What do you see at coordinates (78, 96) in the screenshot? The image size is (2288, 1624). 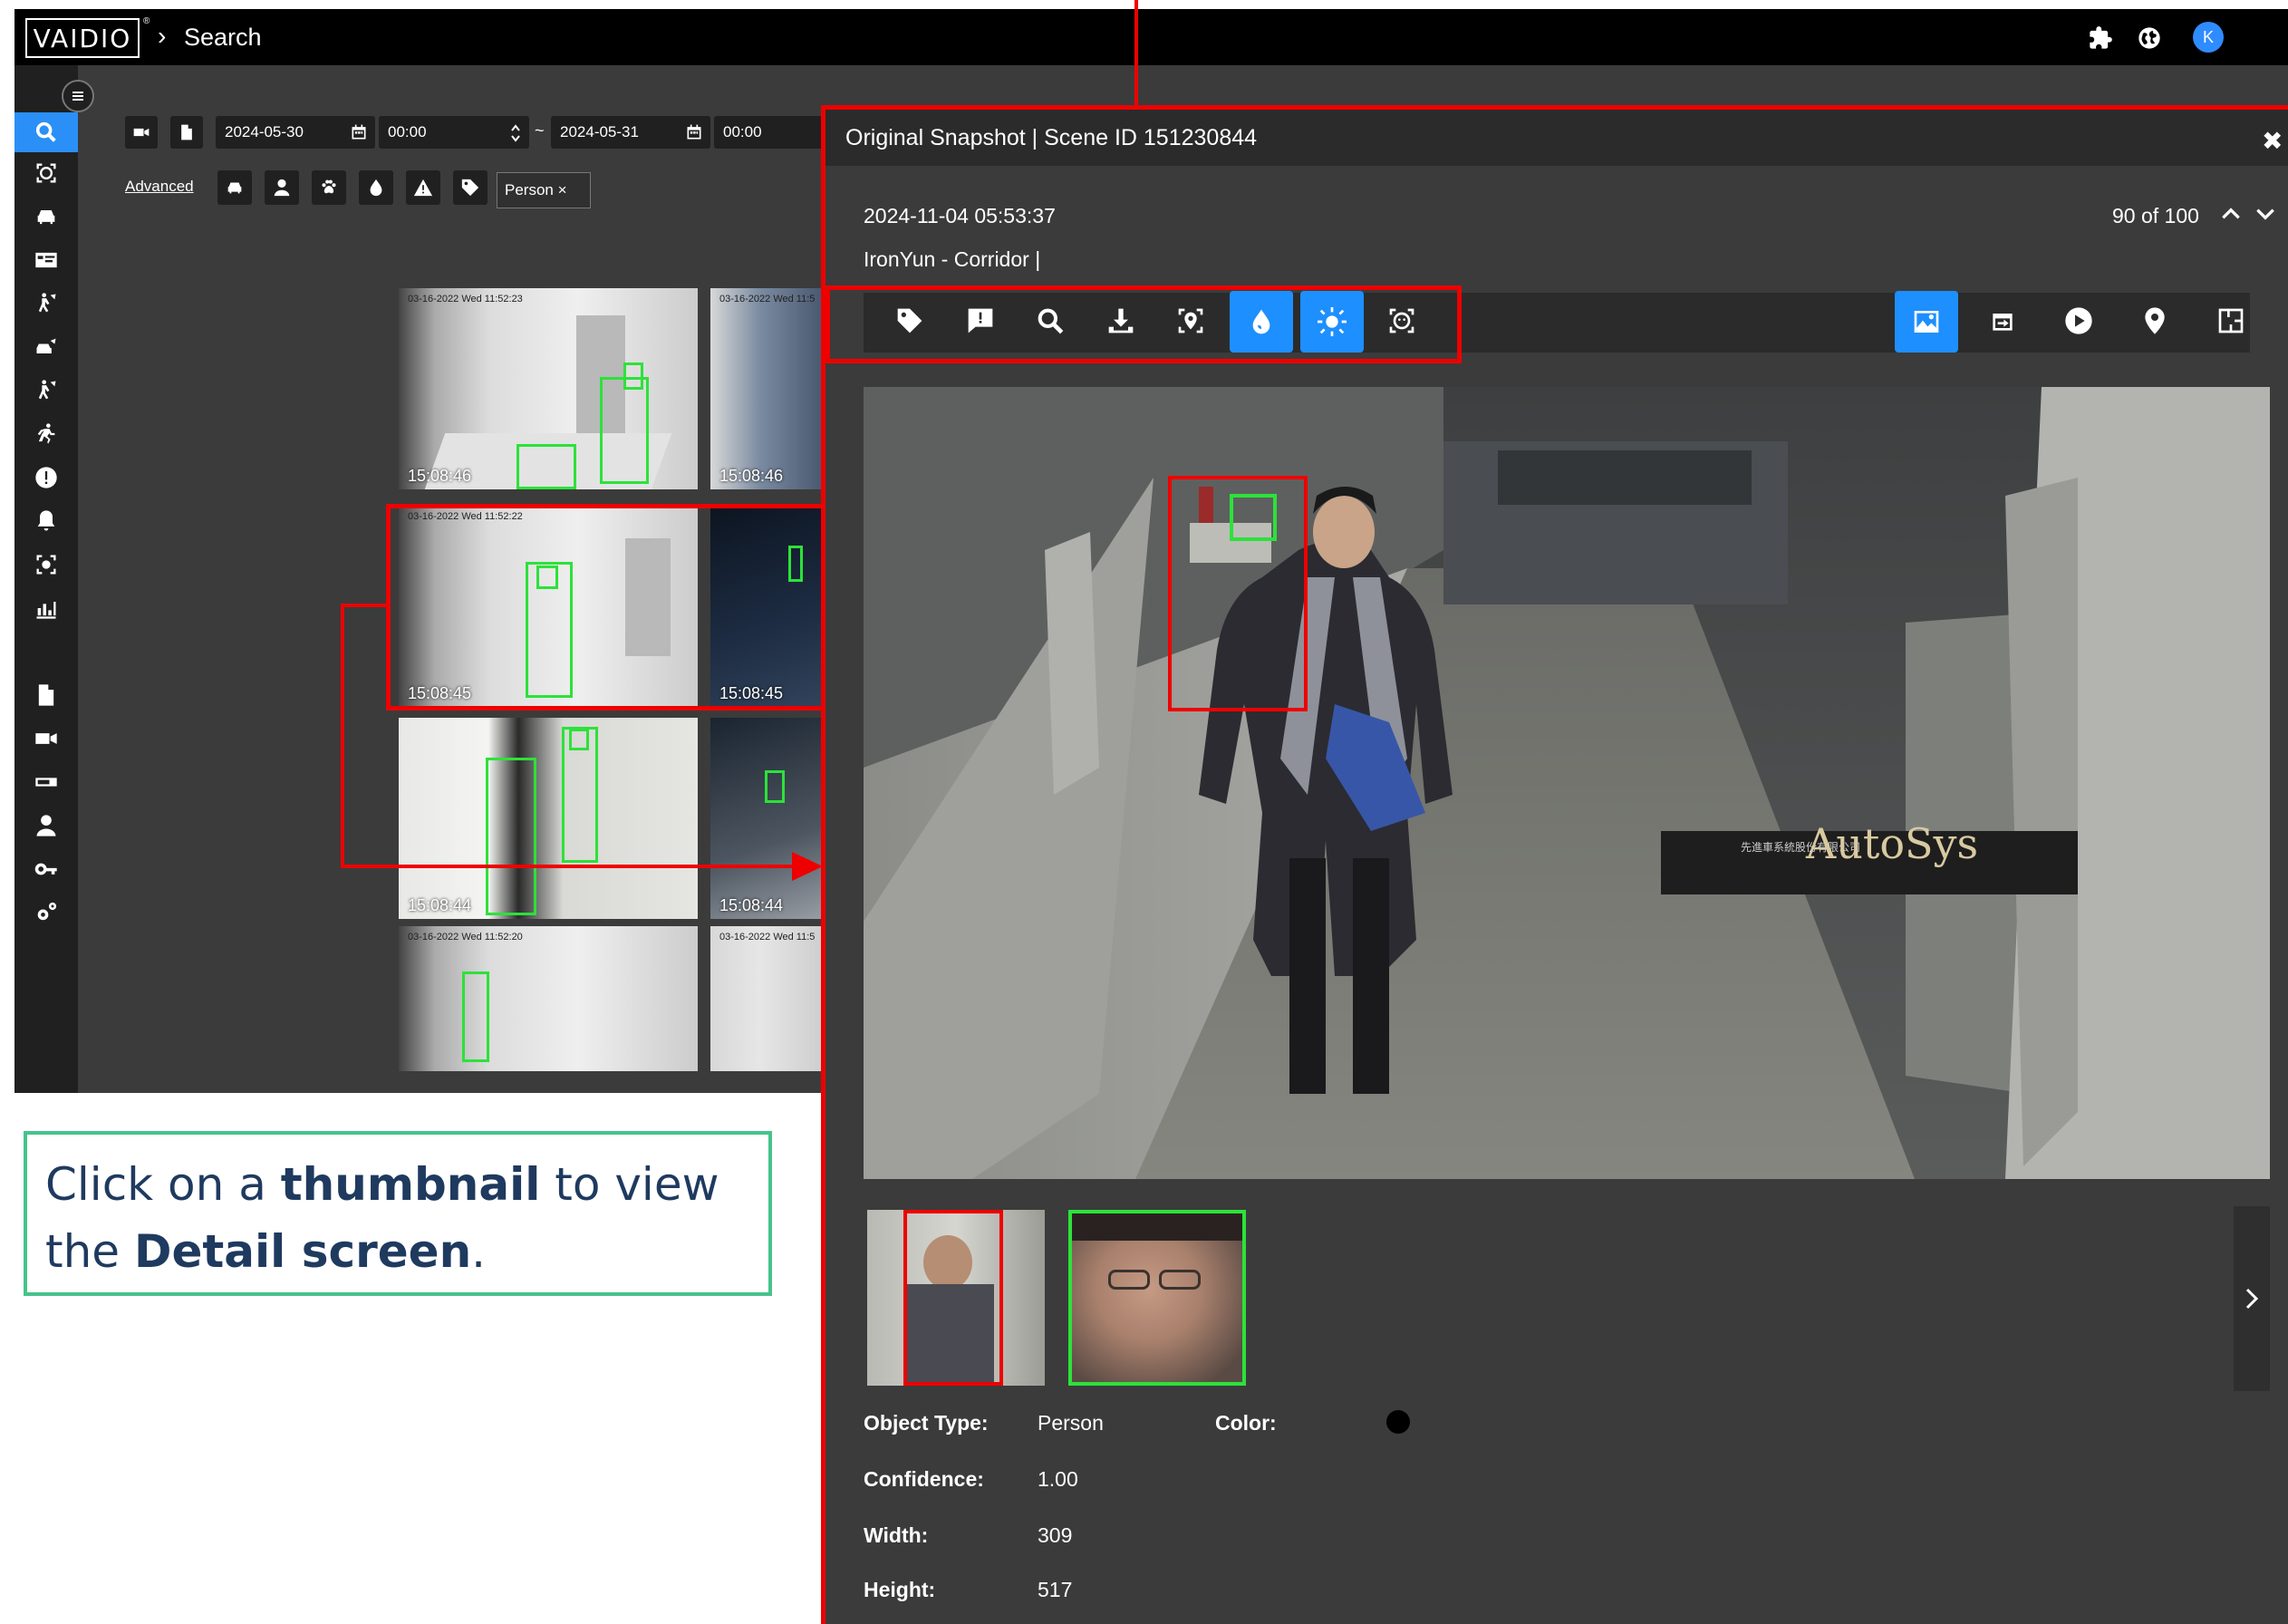 I see `sidebar-toggle-button` at bounding box center [78, 96].